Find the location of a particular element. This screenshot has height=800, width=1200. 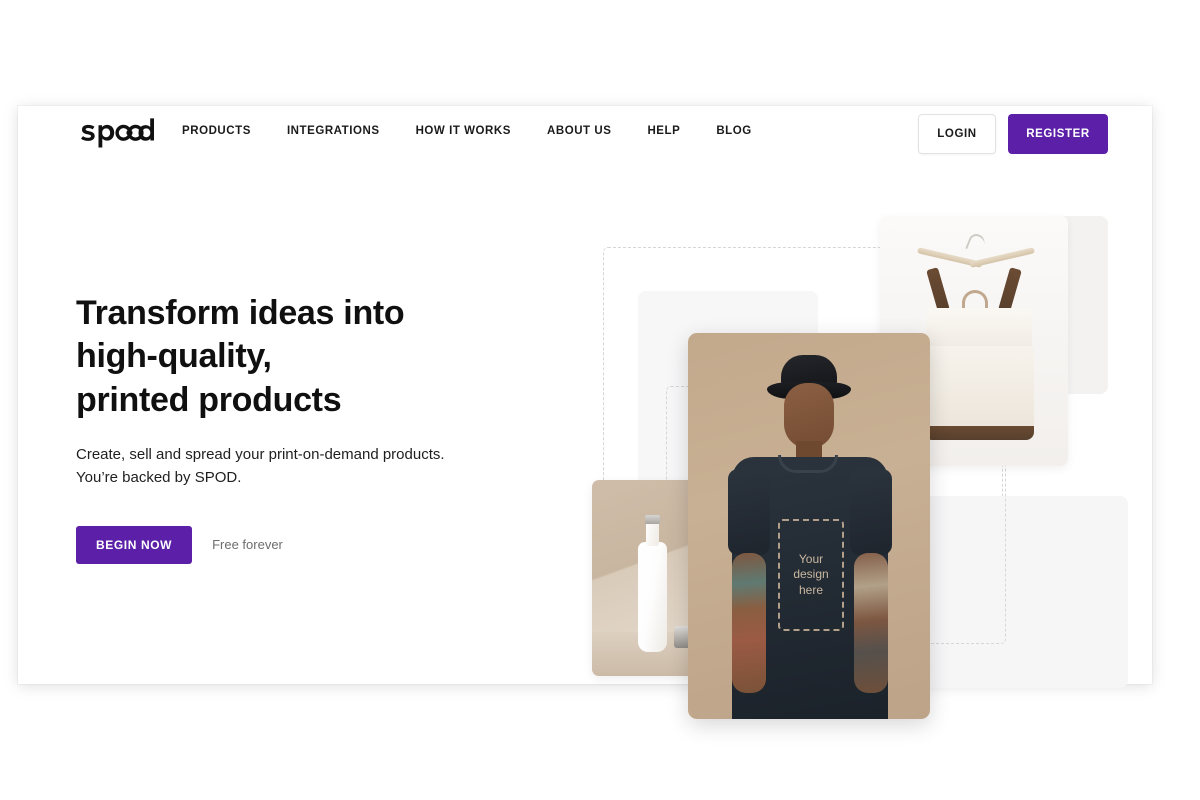

login-button: LOGIN is located at coordinates (957, 134).